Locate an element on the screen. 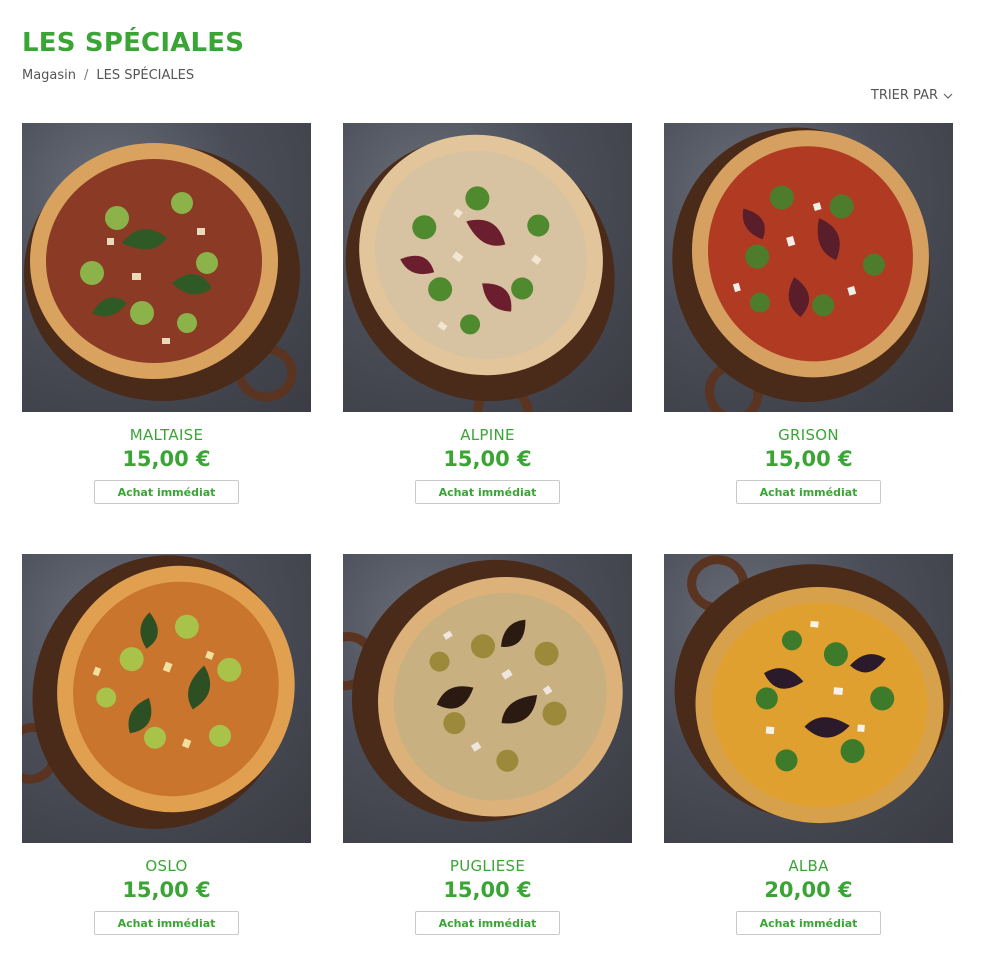  product-card: PUGLIESE 15,00 € Achat immédiat is located at coordinates (487, 767).